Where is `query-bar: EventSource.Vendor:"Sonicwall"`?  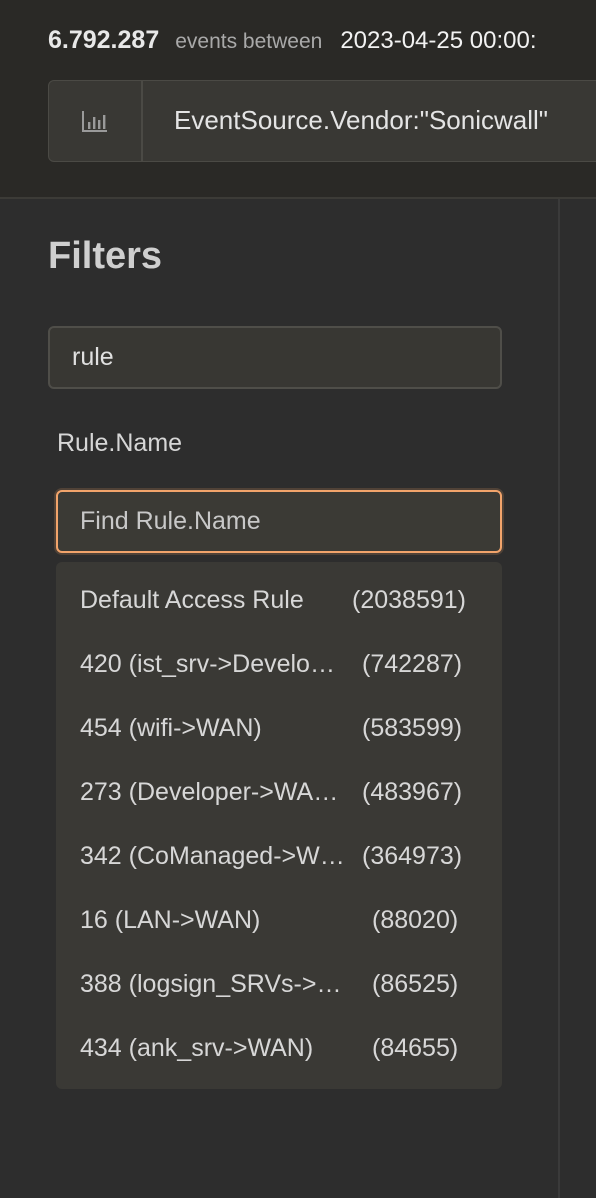 query-bar: EventSource.Vendor:"Sonicwall" is located at coordinates (322, 121).